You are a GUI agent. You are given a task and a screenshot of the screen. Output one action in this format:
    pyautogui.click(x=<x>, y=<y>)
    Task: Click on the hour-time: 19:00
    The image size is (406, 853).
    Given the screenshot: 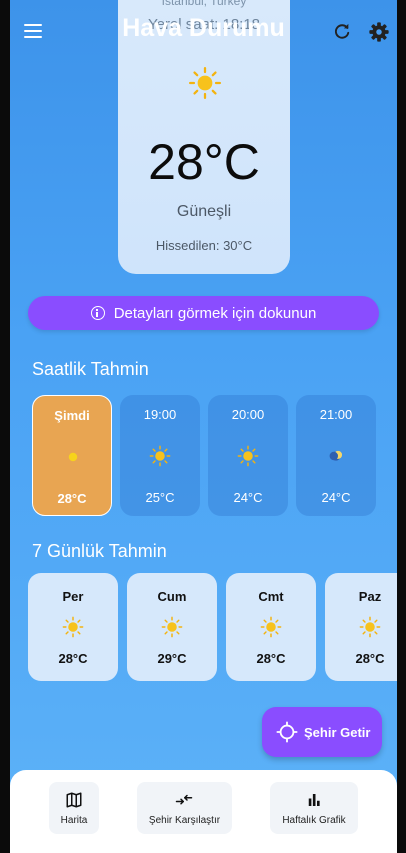 What is the action you would take?
    pyautogui.click(x=160, y=414)
    